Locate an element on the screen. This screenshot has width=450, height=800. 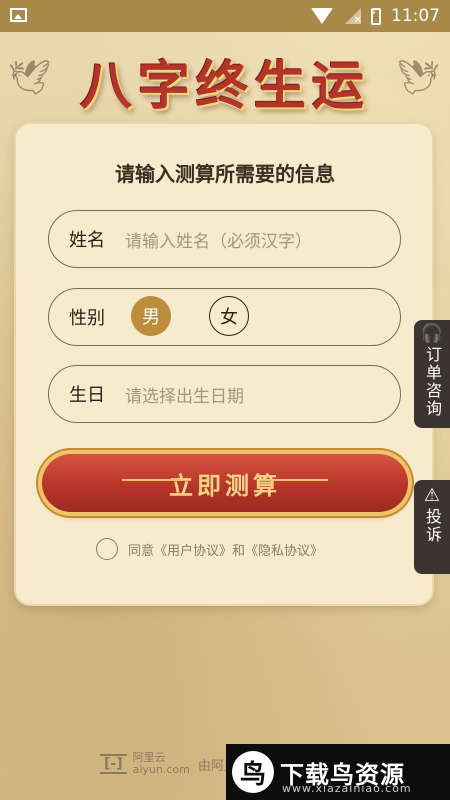
aliyun-brand: 阿里云 aiyun.com is located at coordinates (161, 764).